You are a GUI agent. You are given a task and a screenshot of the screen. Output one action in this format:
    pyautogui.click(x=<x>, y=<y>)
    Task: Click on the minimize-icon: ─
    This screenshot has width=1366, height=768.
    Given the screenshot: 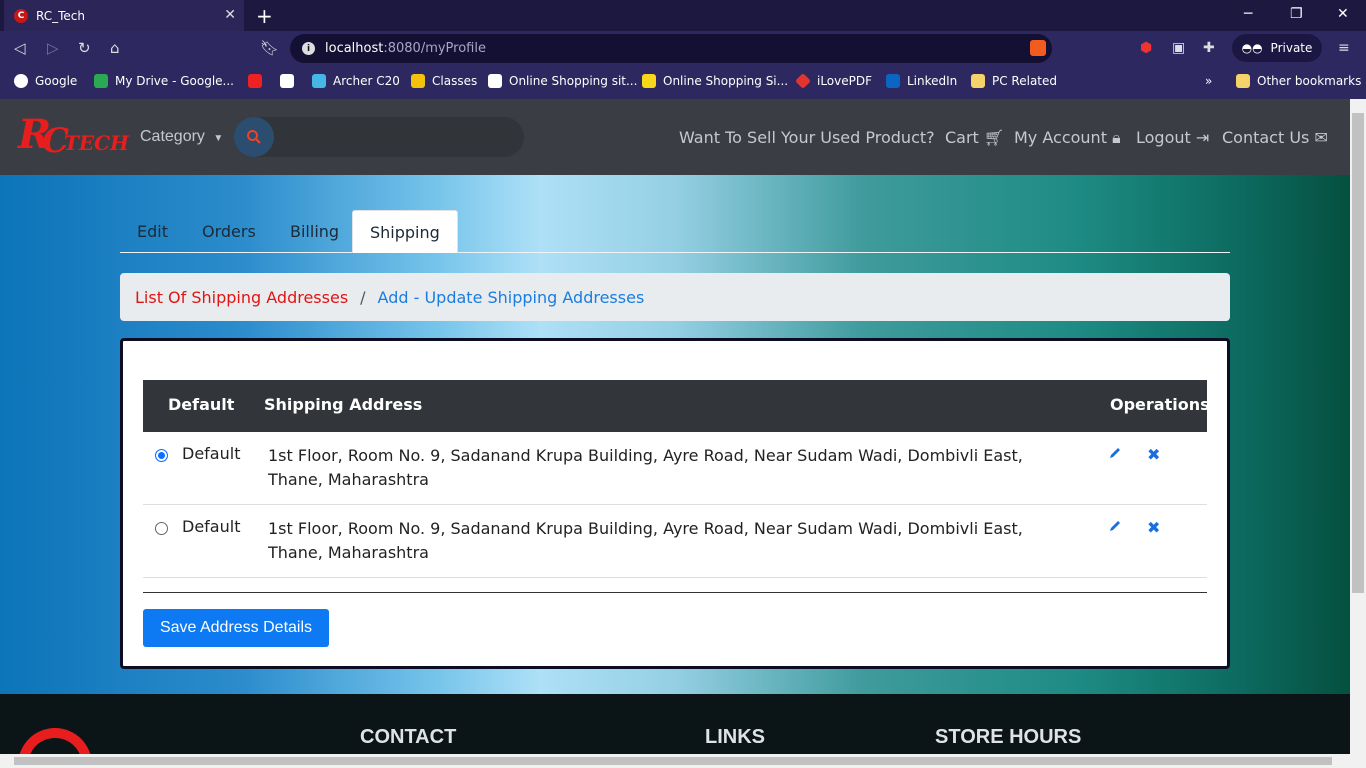 What is the action you would take?
    pyautogui.click(x=1248, y=14)
    